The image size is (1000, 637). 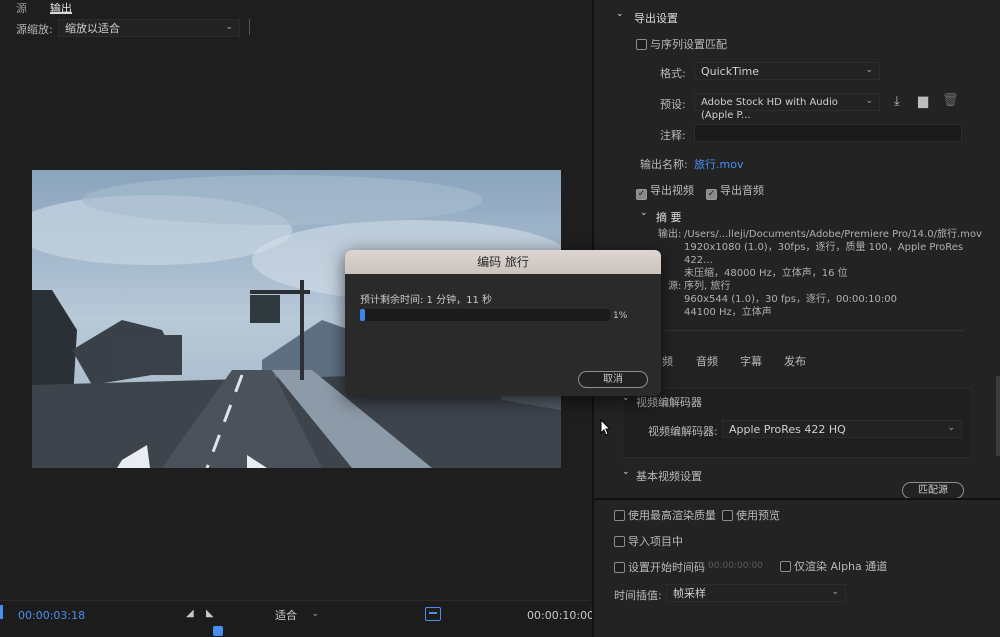 What do you see at coordinates (998, 416) in the screenshot?
I see `scrollbar` at bounding box center [998, 416].